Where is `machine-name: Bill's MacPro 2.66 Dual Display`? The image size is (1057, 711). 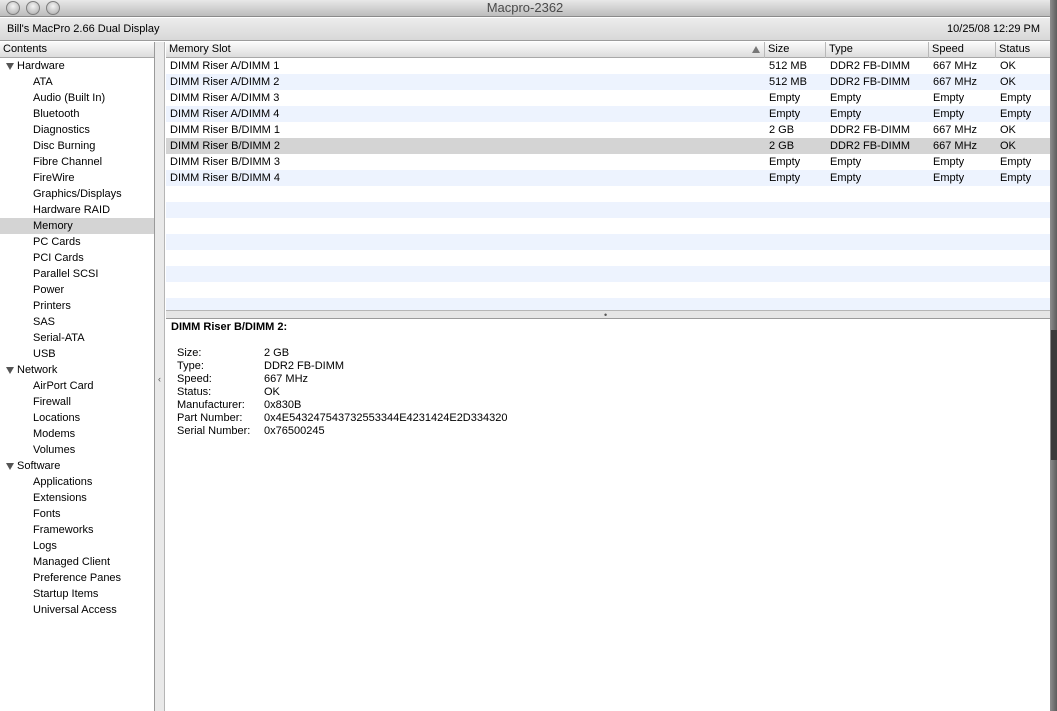 machine-name: Bill's MacPro 2.66 Dual Display is located at coordinates (83, 29).